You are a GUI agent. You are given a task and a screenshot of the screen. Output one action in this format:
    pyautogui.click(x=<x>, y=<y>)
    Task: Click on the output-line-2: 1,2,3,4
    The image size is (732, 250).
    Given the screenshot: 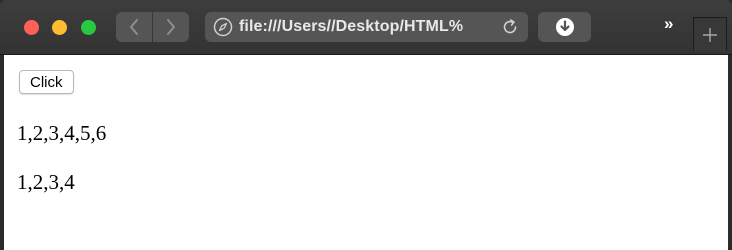 What is the action you would take?
    pyautogui.click(x=46, y=182)
    